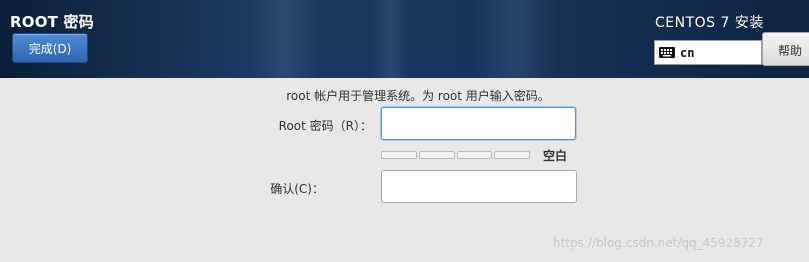 This screenshot has width=809, height=262. I want to click on password-strength-bar, so click(455, 155).